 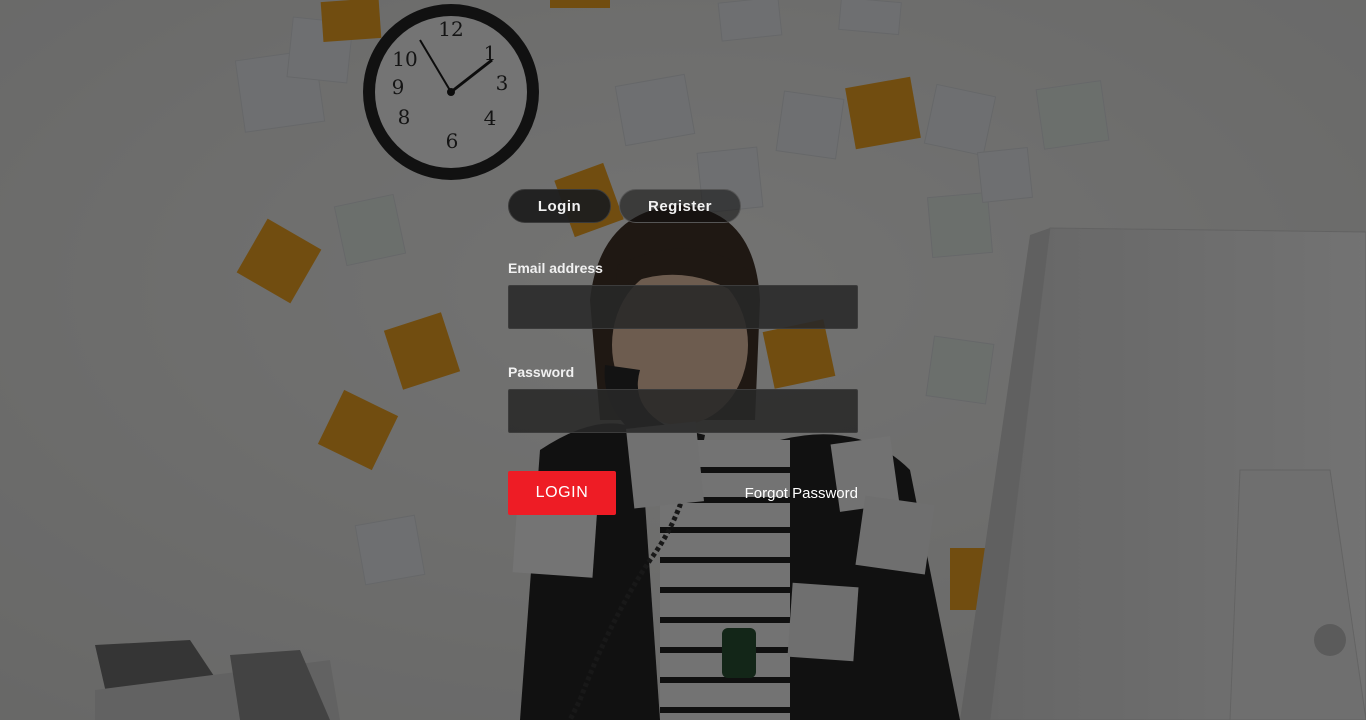 I want to click on tab-login: Login, so click(x=559, y=206).